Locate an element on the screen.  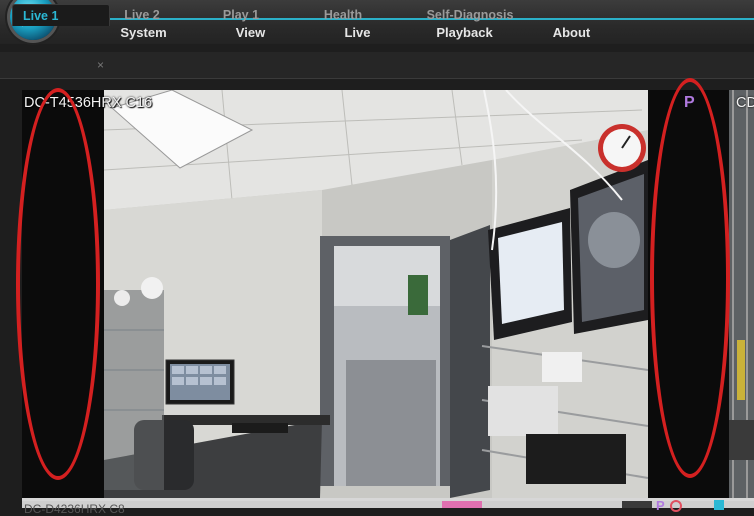
annotation-oval-right is located at coordinates (690, 278).